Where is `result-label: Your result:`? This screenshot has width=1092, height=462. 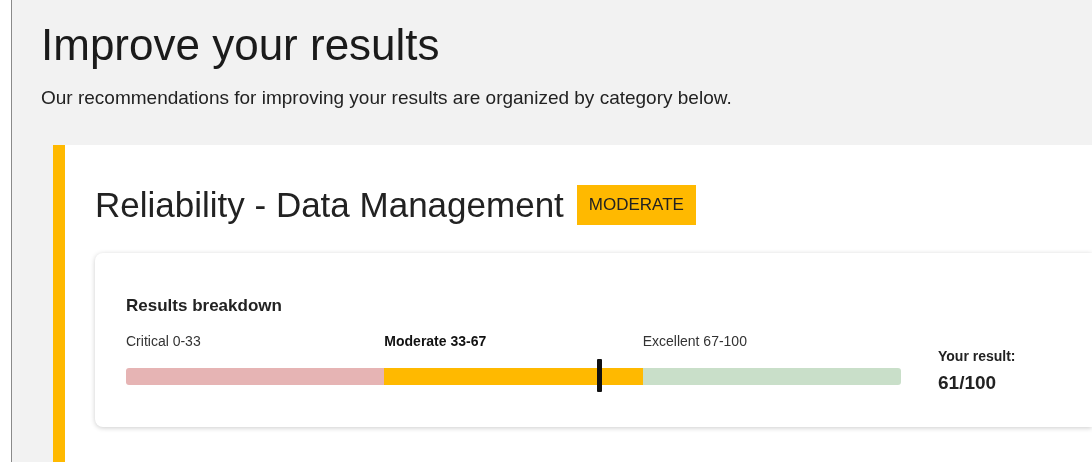 result-label: Your result: is located at coordinates (977, 356).